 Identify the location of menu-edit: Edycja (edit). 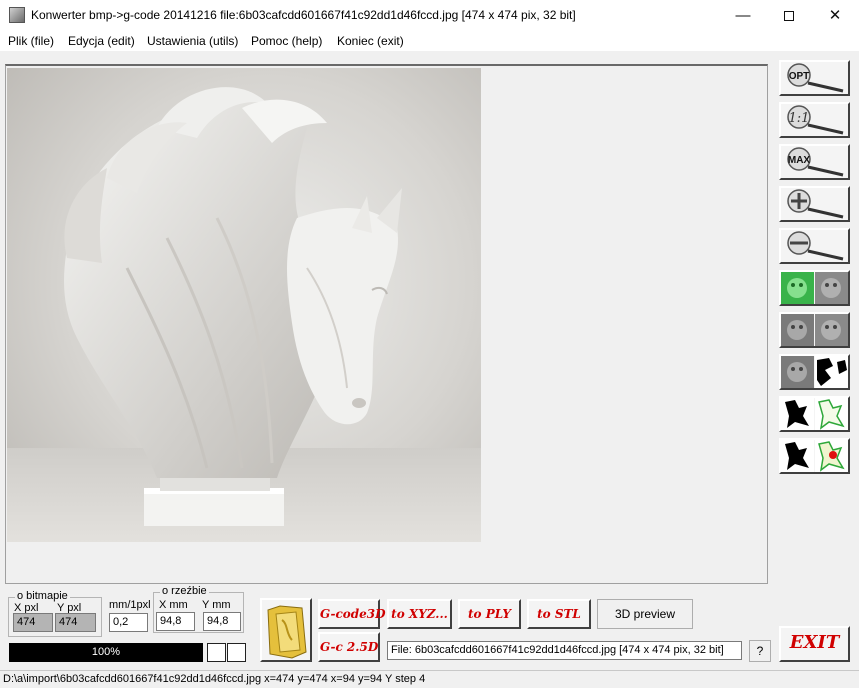
(101, 41).